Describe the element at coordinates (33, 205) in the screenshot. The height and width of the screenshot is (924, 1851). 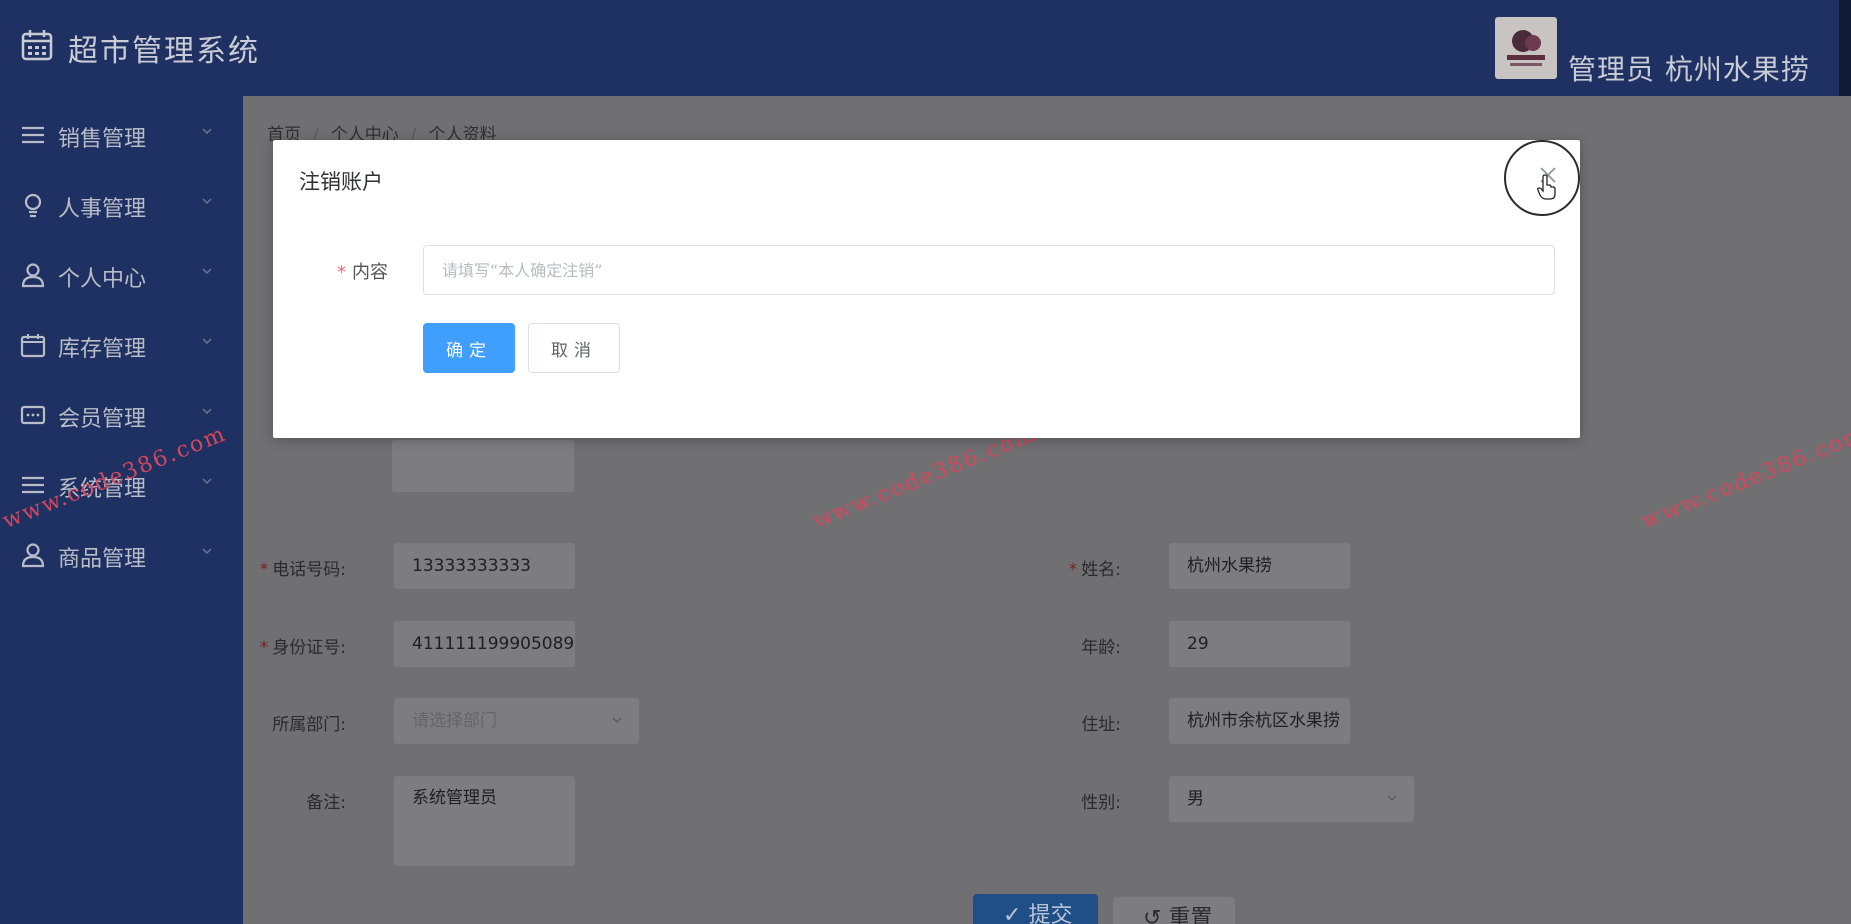
I see `lightbulb-icon` at that location.